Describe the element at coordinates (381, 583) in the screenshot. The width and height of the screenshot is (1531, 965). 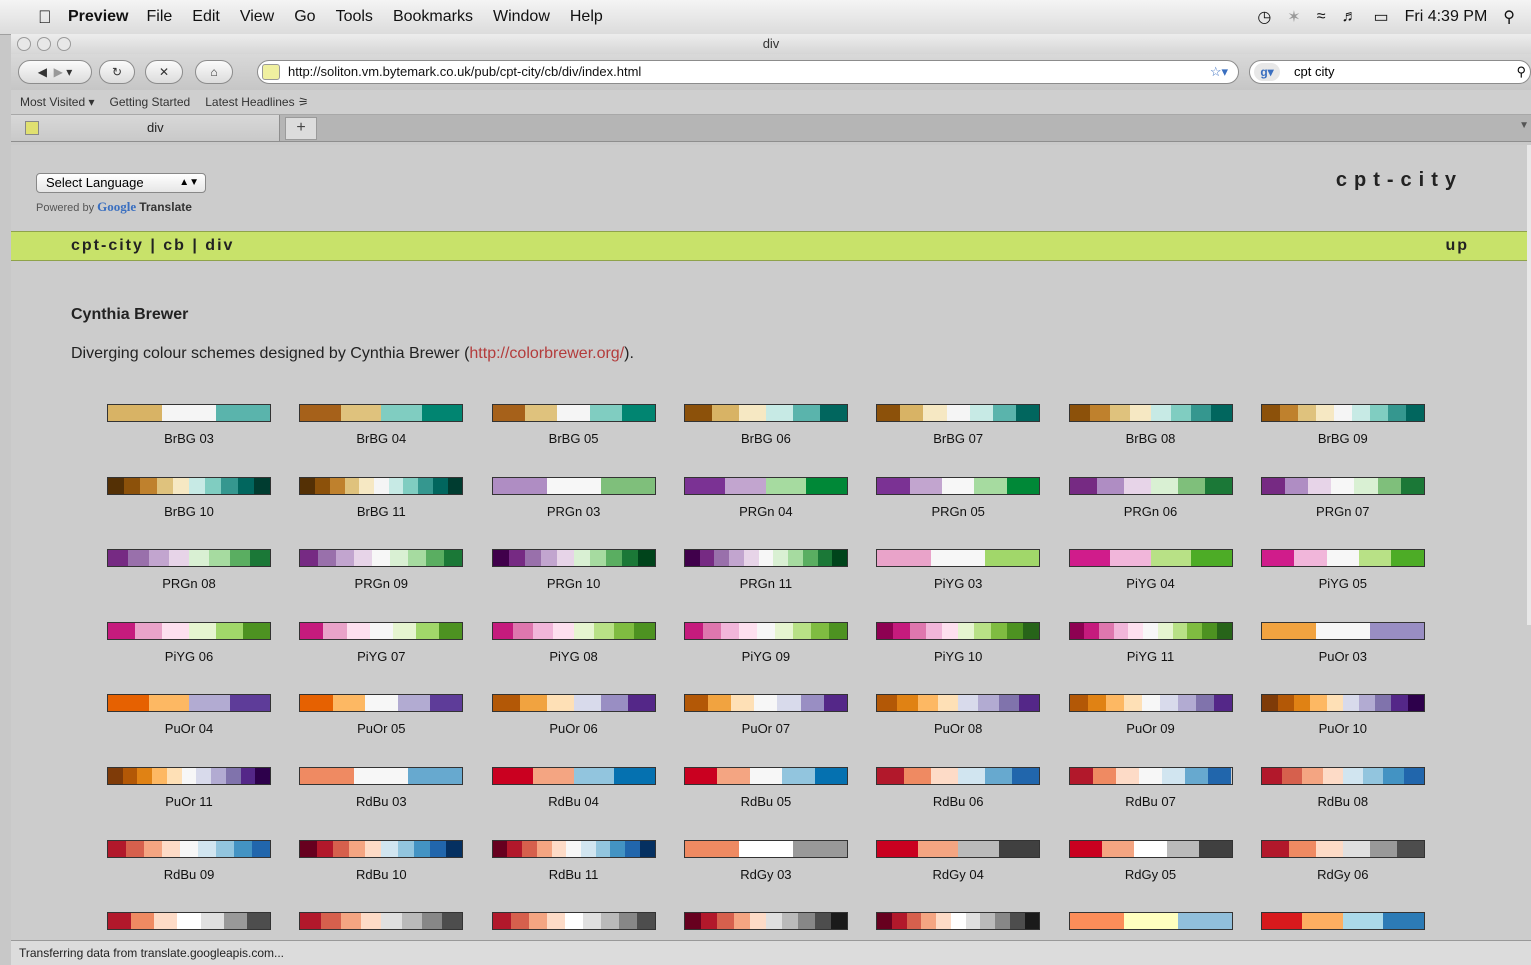
I see `swatch-label: PRGn 09` at that location.